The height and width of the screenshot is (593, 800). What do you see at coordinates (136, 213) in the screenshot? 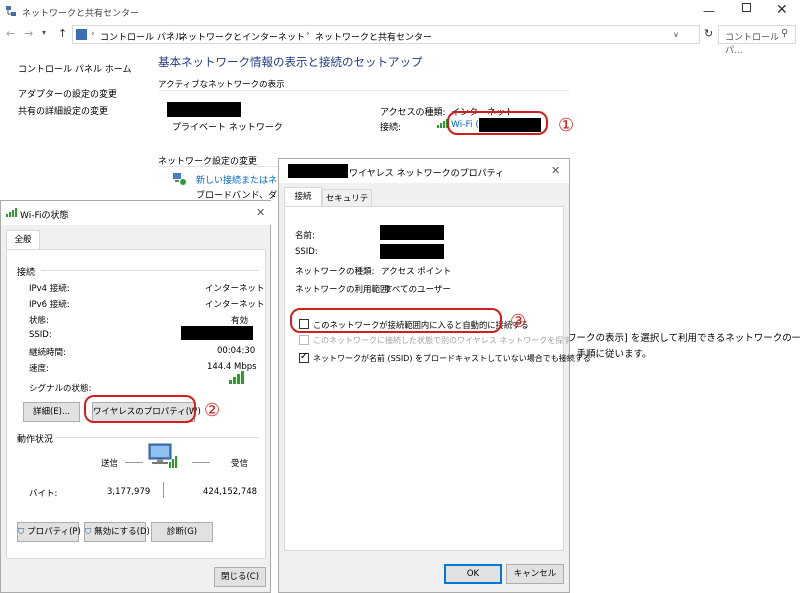
I see `wifi-status-titlebar: Wi-Fiの状態 ✕` at bounding box center [136, 213].